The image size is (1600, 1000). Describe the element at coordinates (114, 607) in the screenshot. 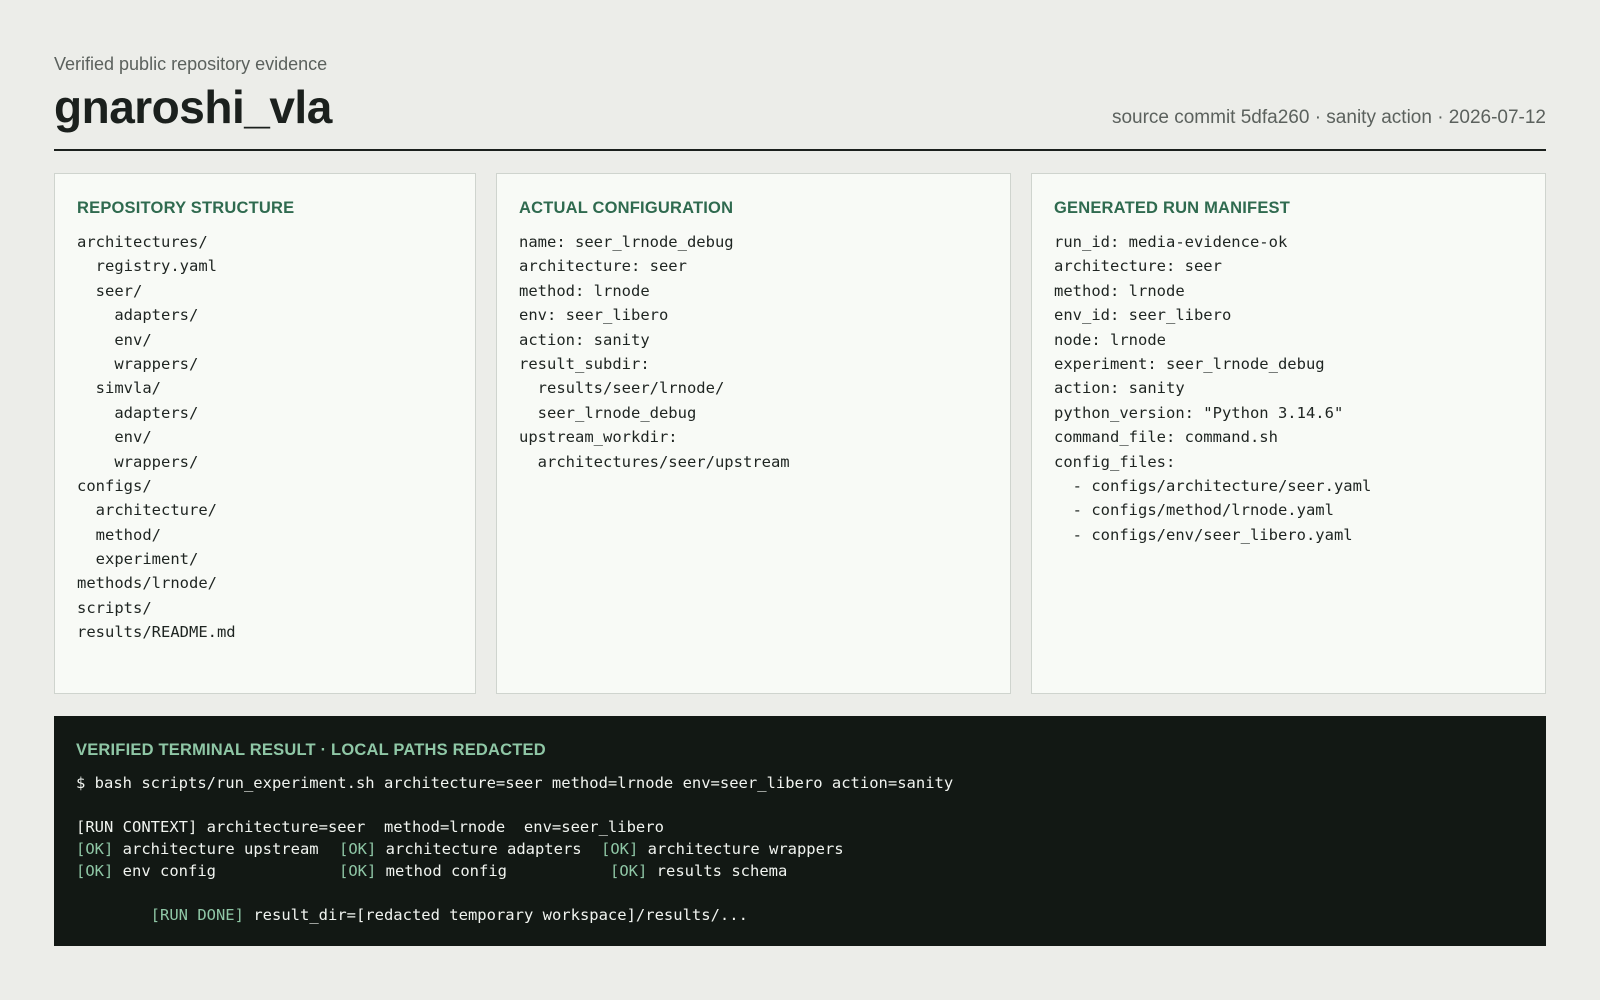

I see `code-line: scripts/` at that location.